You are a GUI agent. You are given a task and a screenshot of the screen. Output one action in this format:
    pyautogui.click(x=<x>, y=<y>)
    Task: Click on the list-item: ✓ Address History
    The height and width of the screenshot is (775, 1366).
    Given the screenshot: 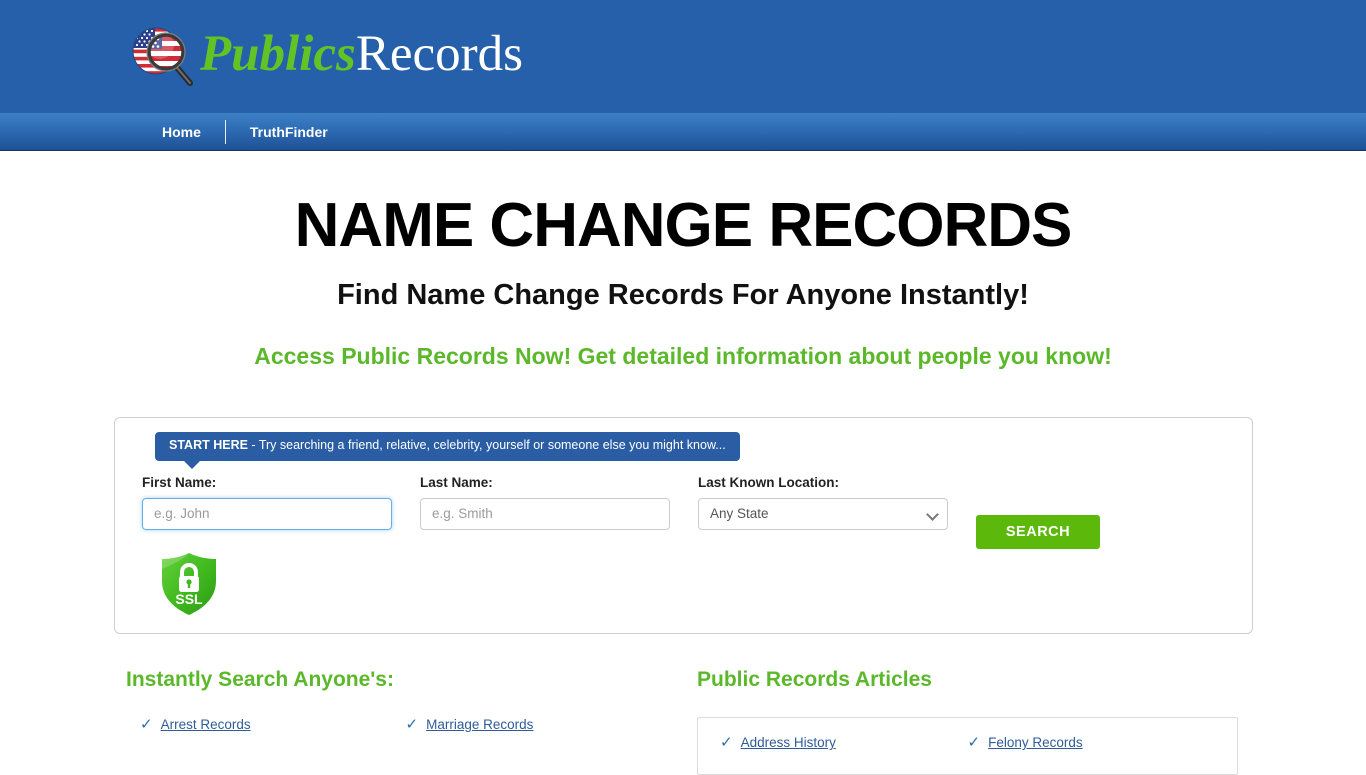 What is the action you would take?
    pyautogui.click(x=844, y=742)
    